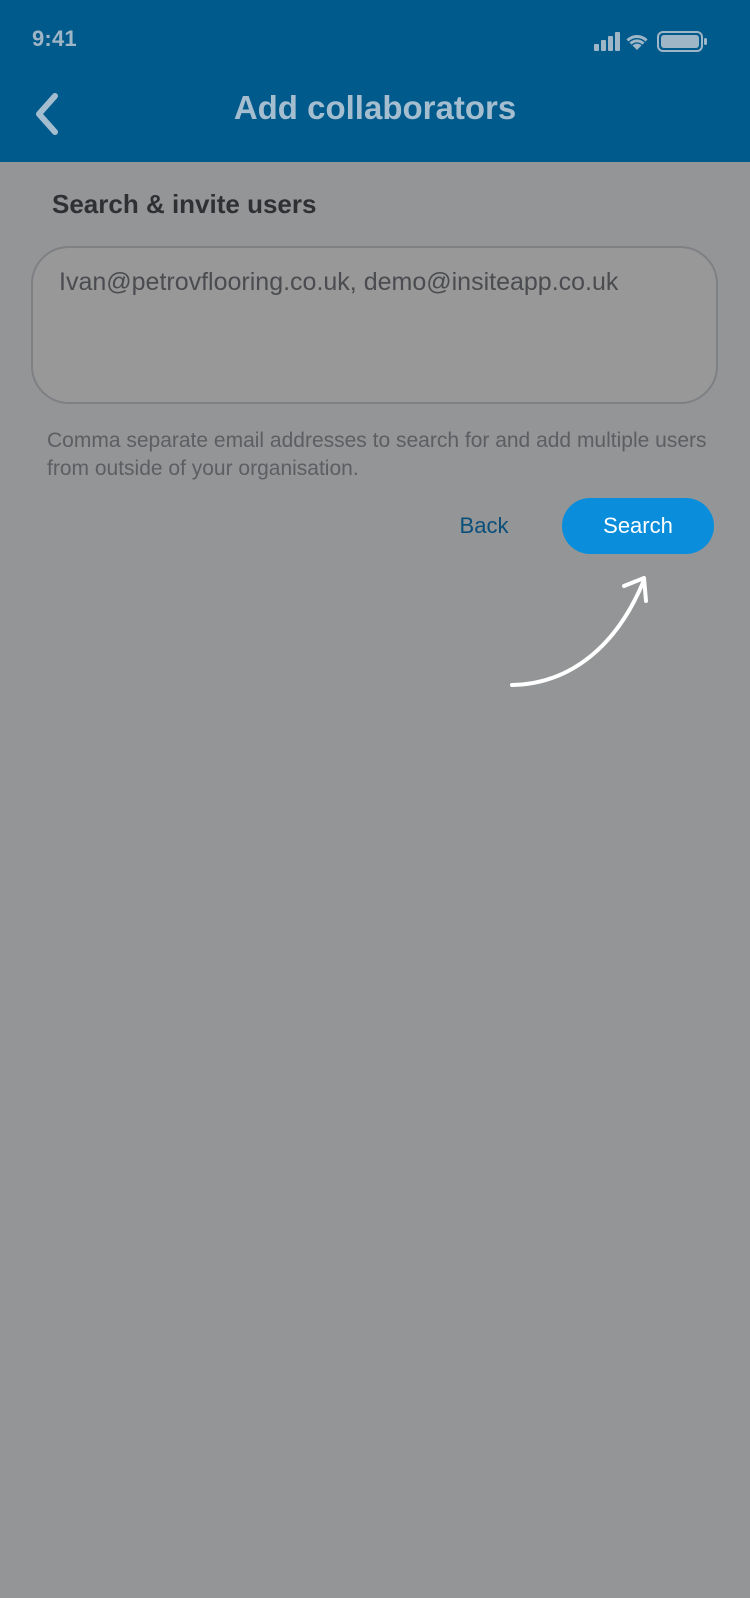  Describe the element at coordinates (375, 81) in the screenshot. I see `app-header: 9:41 Add collaborators` at that location.